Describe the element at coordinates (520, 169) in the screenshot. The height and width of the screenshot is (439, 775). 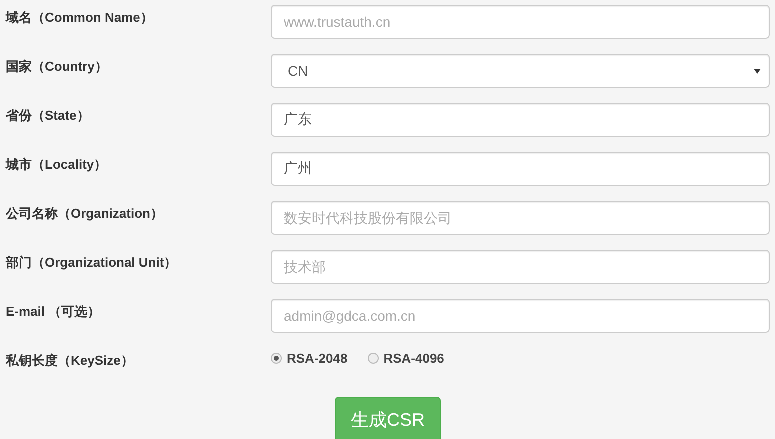
I see `input-field: 广州` at that location.